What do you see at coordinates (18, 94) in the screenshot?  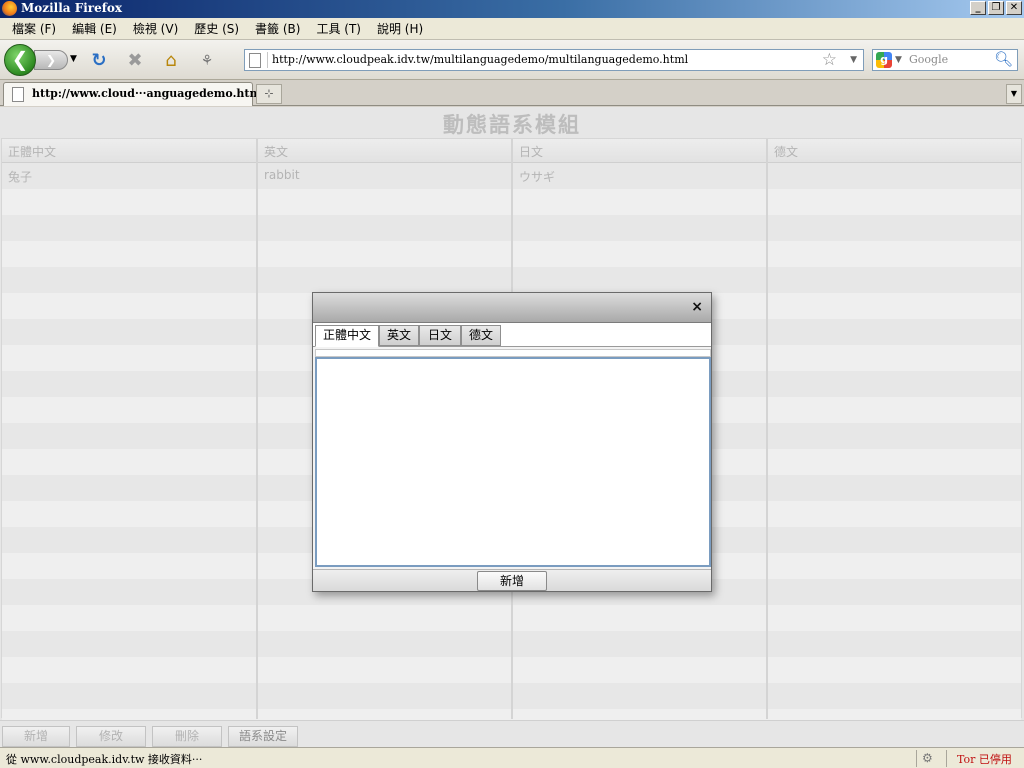 I see `tab-page-icon` at bounding box center [18, 94].